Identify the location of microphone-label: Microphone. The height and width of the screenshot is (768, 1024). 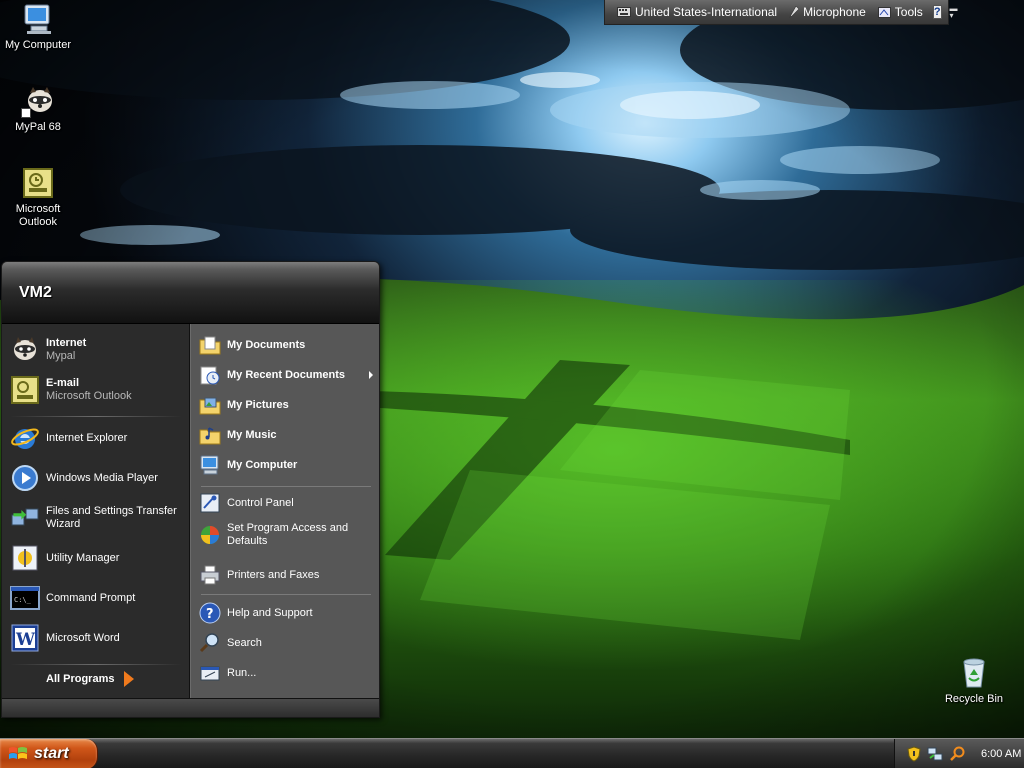
(834, 12).